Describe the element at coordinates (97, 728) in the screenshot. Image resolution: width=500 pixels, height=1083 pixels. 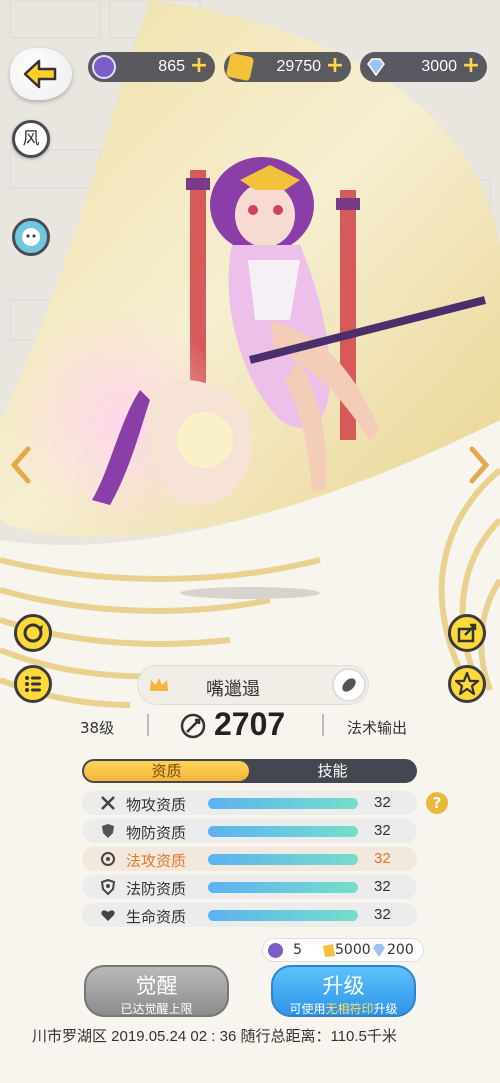
I see `level-text: 38级` at that location.